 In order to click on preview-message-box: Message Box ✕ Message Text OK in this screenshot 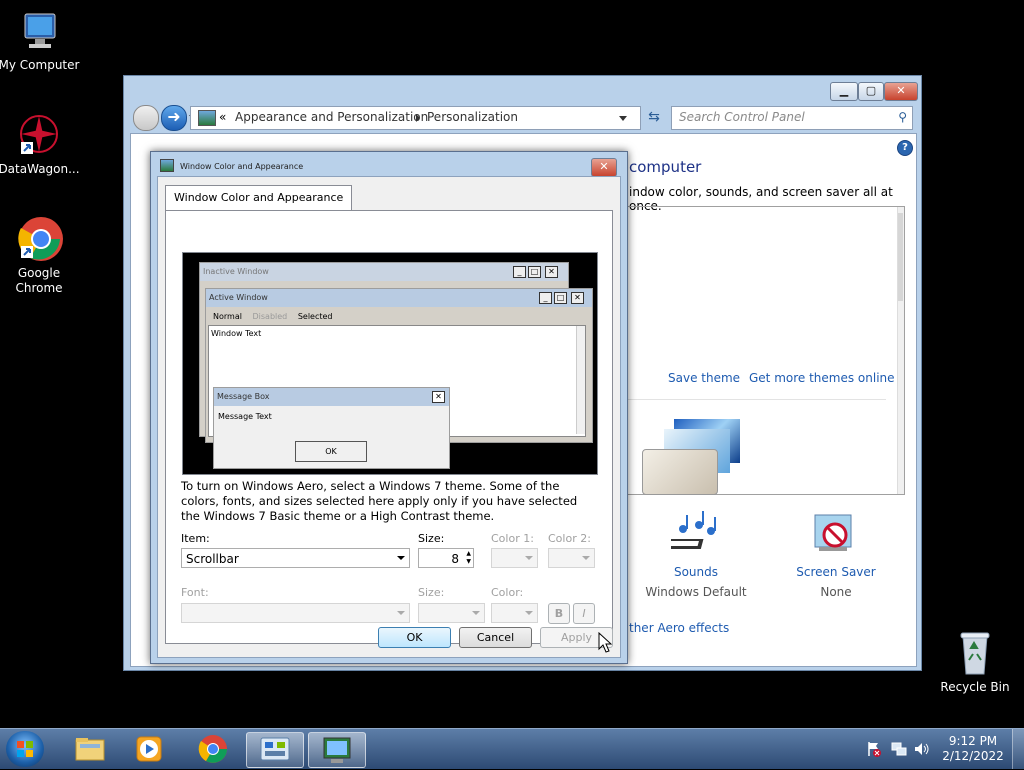, I will do `click(331, 428)`.